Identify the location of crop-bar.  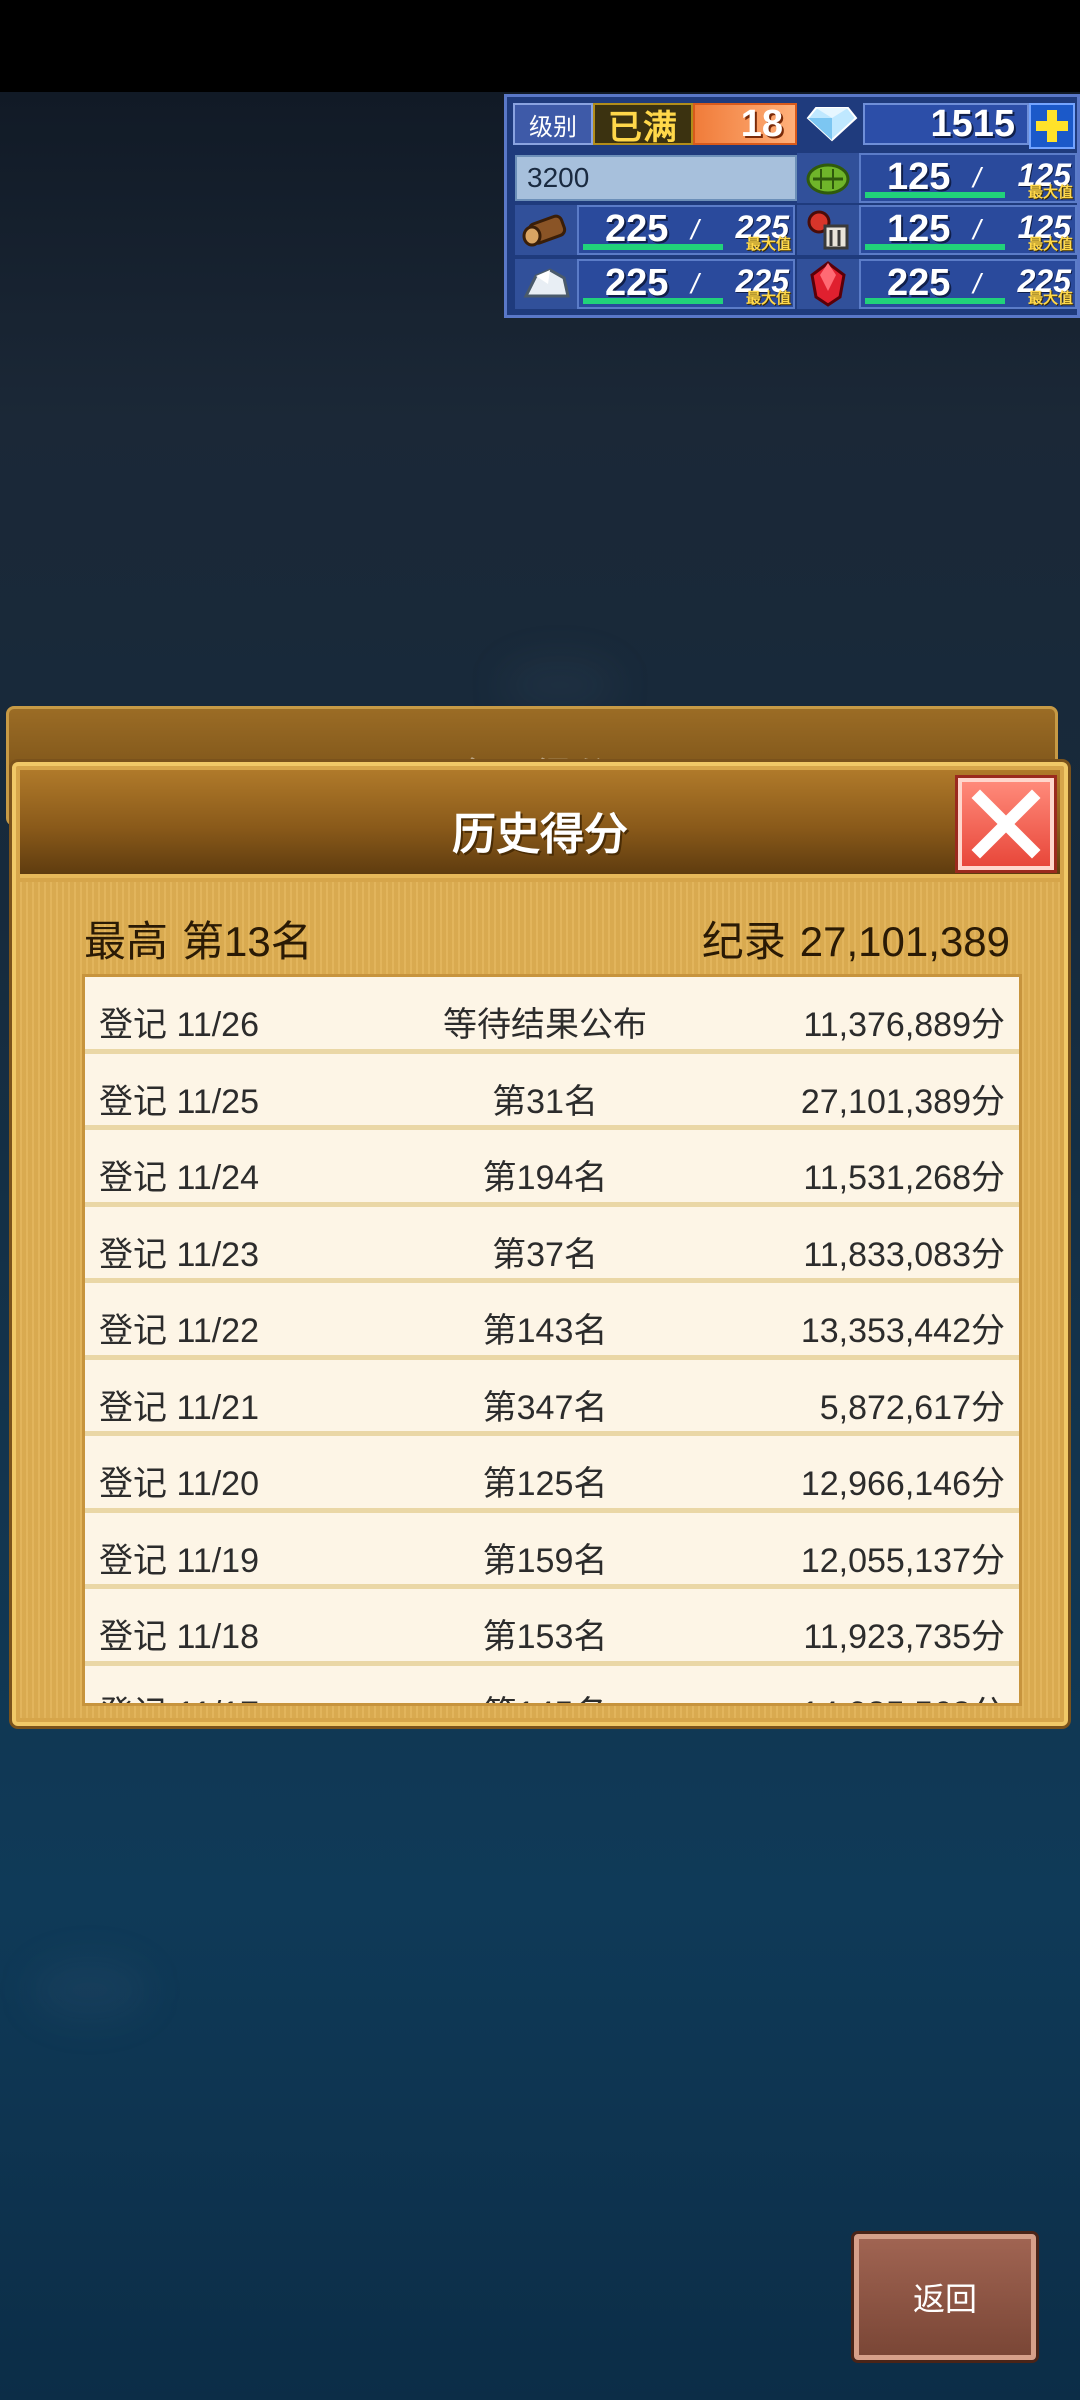
(935, 247).